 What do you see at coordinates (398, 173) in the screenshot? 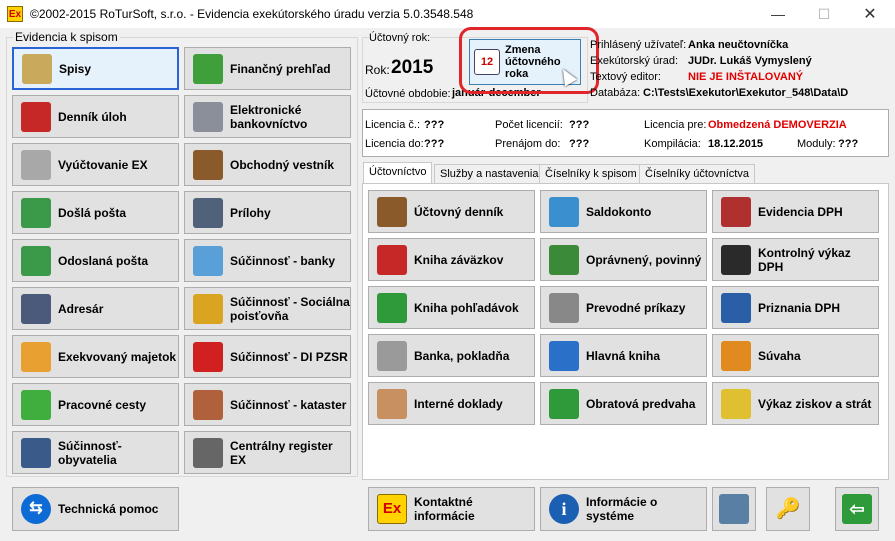
I see `tab-accounting: Účtovníctvo` at bounding box center [398, 173].